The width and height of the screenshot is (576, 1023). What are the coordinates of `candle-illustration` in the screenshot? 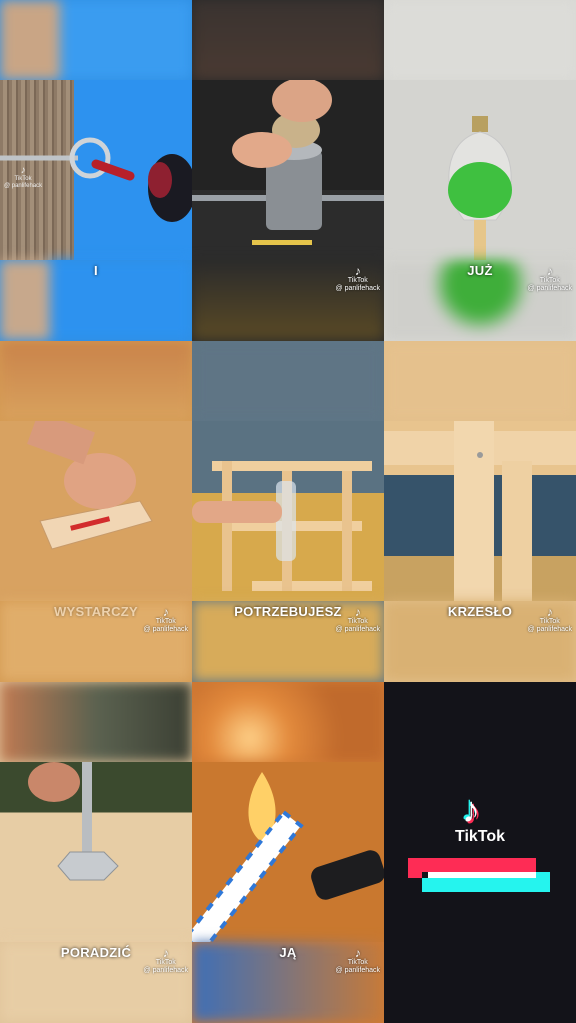 It's located at (288, 857).